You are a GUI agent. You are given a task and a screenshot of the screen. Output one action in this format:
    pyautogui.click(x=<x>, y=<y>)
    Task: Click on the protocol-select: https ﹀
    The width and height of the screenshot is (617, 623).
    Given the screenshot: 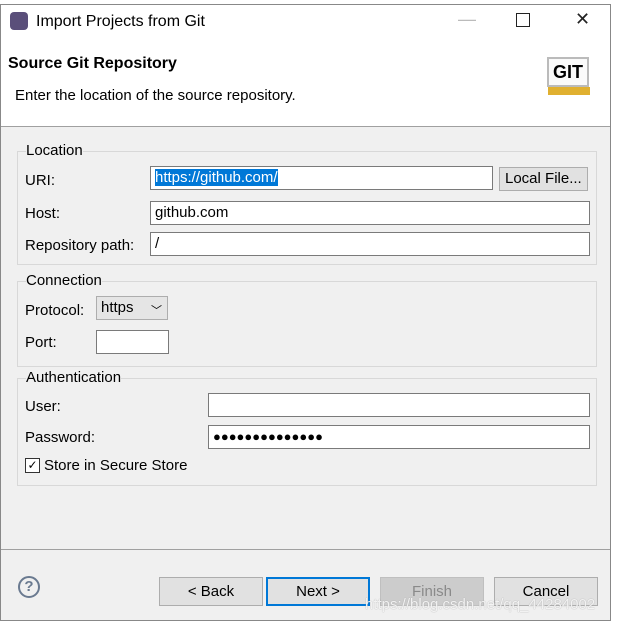 What is the action you would take?
    pyautogui.click(x=132, y=308)
    